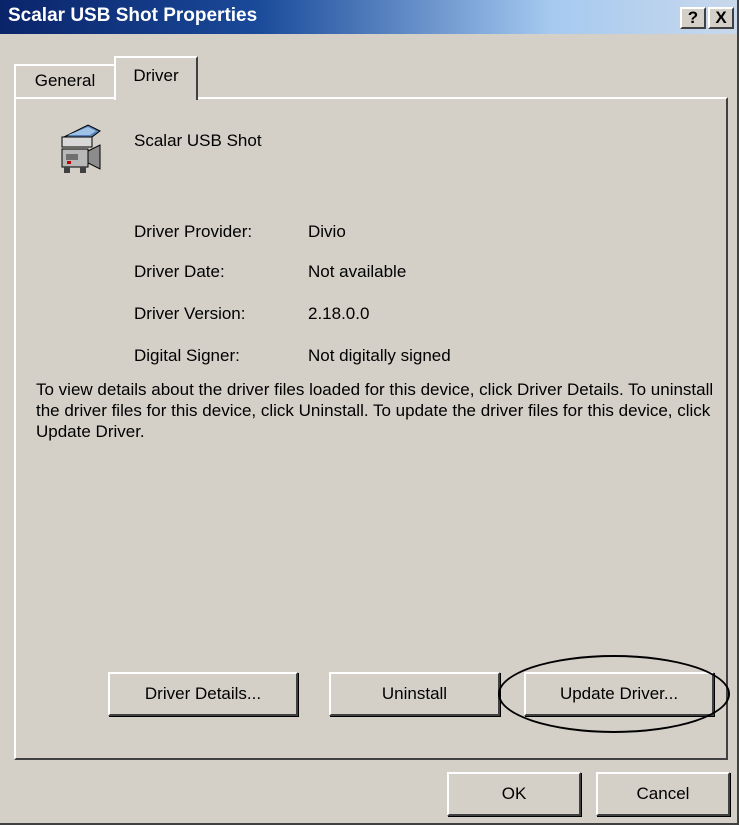  I want to click on uninstall-button: Uninstall, so click(414, 694).